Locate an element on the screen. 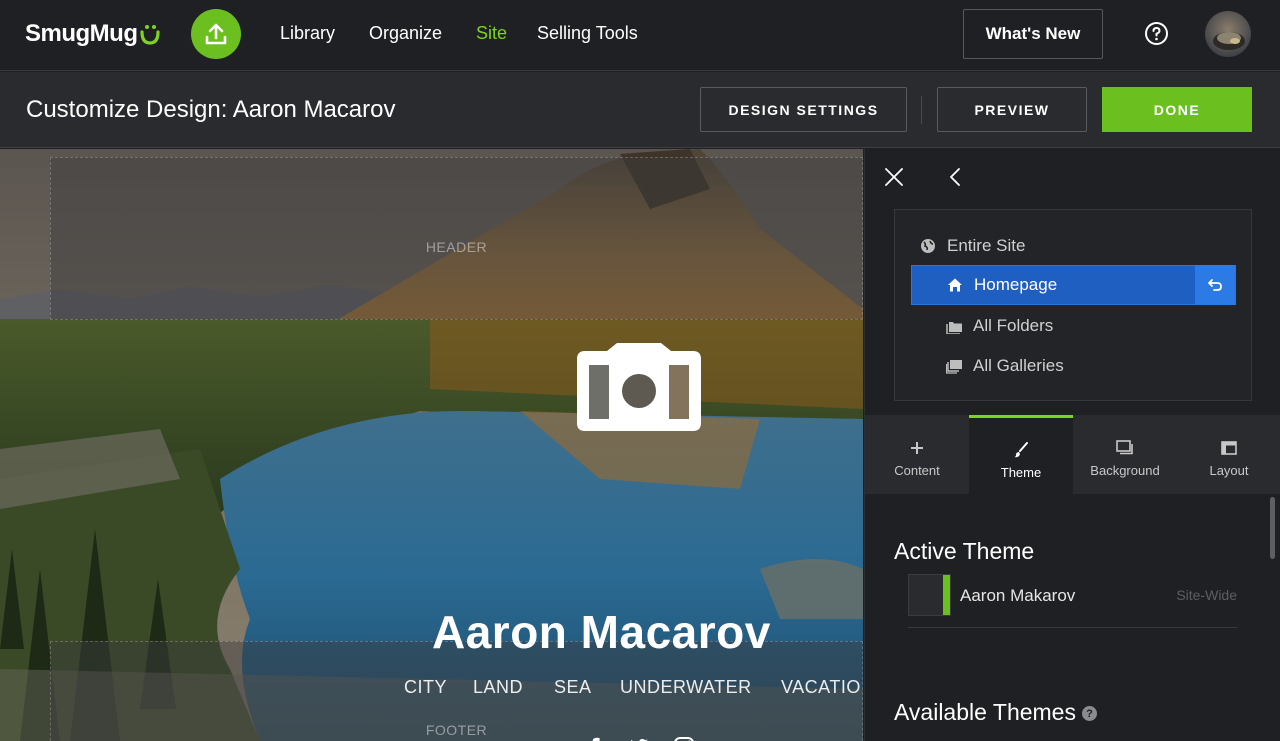 Image resolution: width=1280 pixels, height=741 pixels. scope-entire-site: Entire Site is located at coordinates (1081, 246).